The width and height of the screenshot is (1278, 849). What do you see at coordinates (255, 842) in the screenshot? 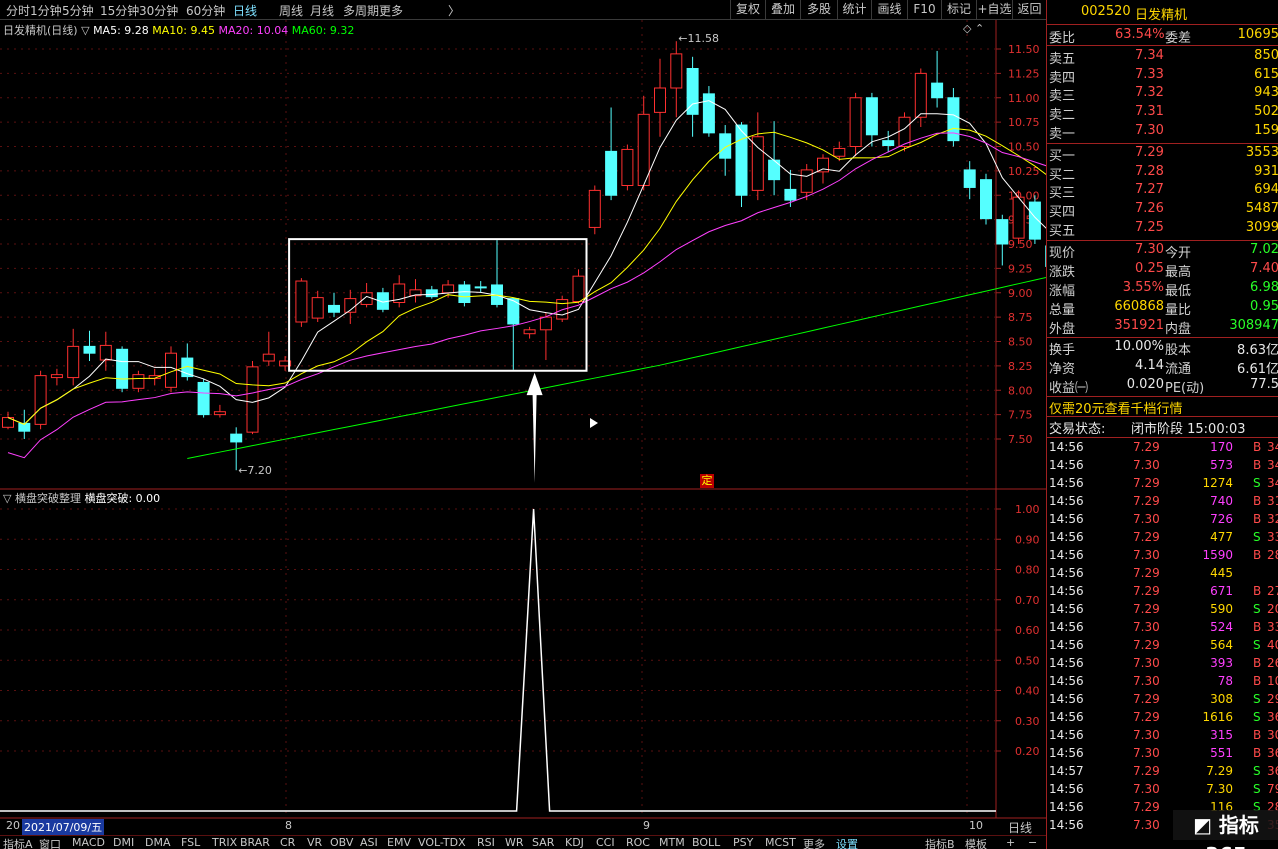
I see `indicator-tab-7: BRAR` at bounding box center [255, 842].